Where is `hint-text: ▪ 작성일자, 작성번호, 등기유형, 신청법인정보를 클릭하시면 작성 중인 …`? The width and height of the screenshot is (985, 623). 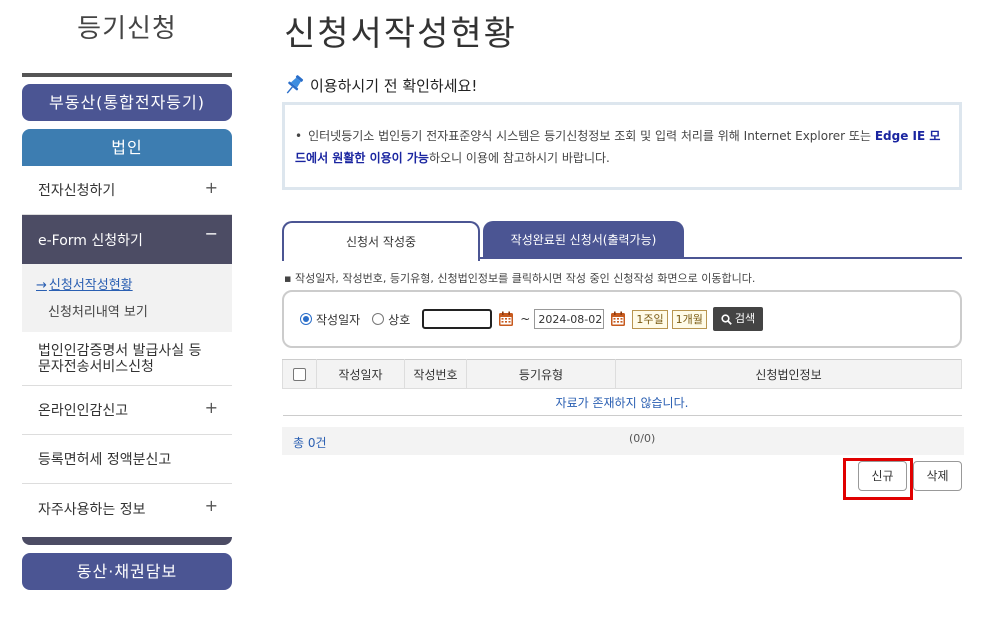
hint-text: ▪ 작성일자, 작성번호, 등기유형, 신청법인정보를 클릭하시면 작성 중인 … is located at coordinates (520, 278).